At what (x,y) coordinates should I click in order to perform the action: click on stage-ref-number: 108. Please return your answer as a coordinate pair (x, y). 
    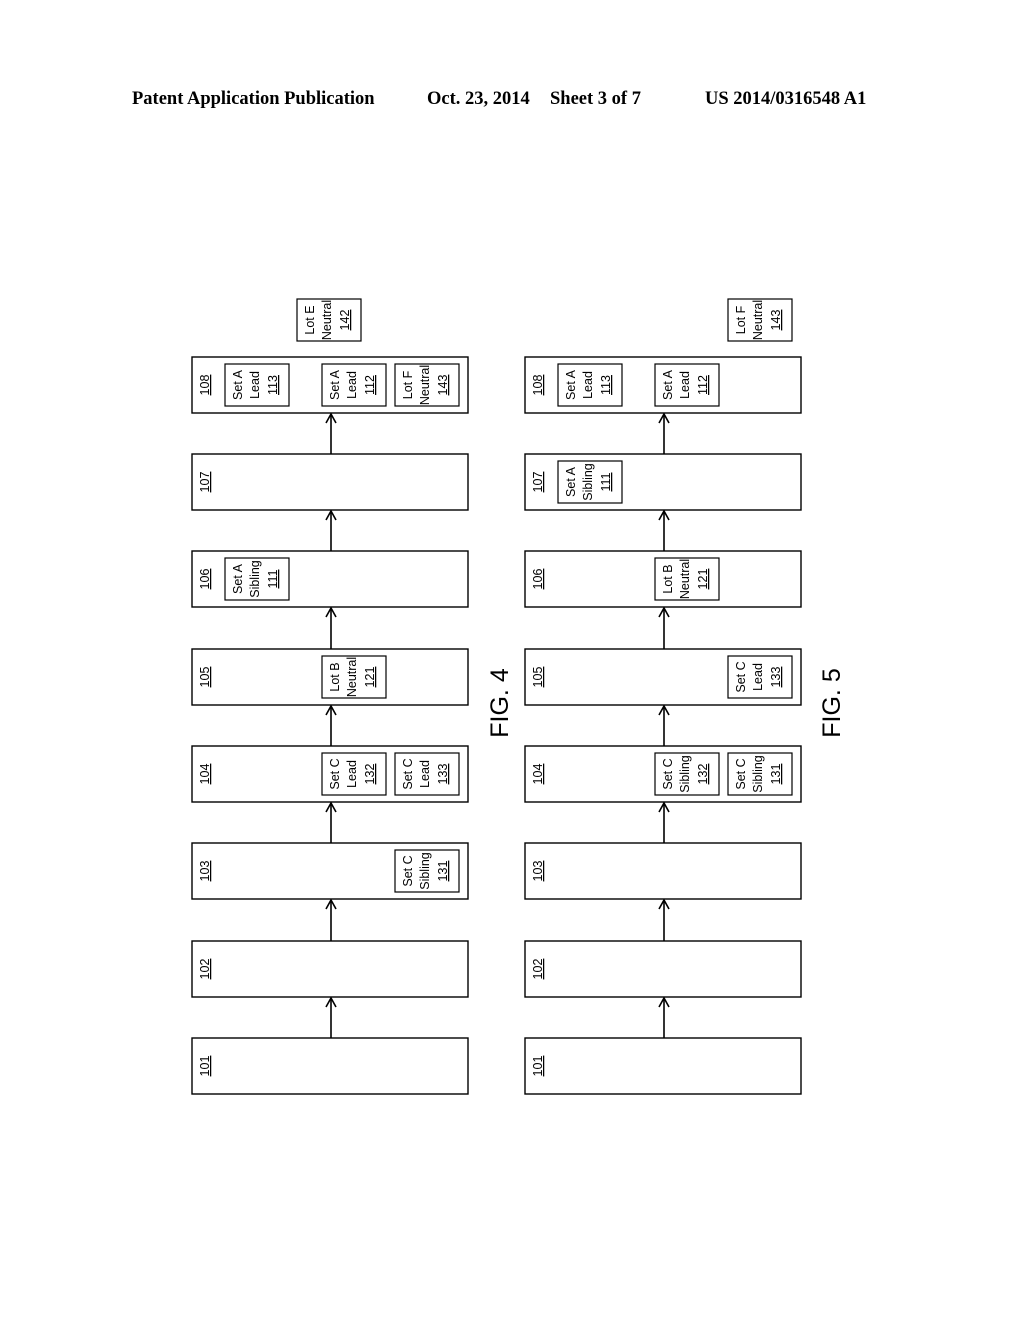
    Looking at the image, I should click on (538, 385).